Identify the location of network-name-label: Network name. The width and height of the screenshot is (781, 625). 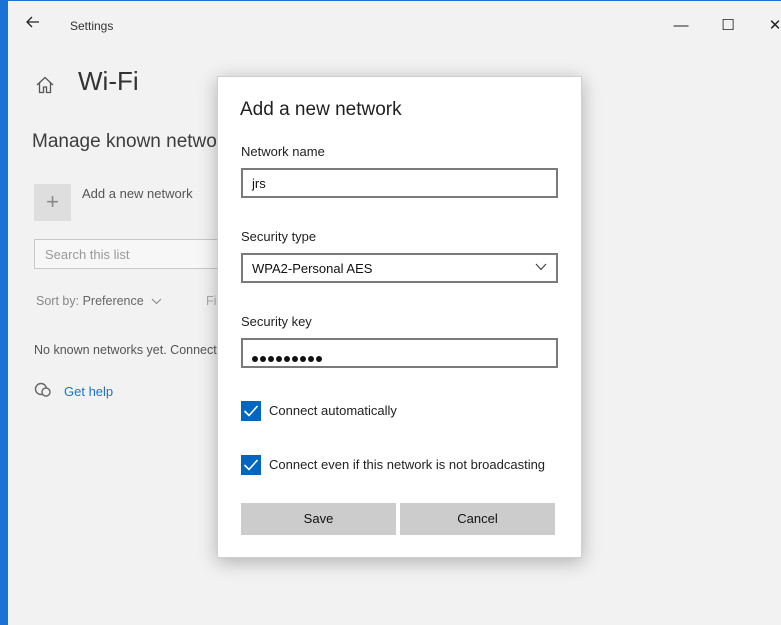
(283, 151).